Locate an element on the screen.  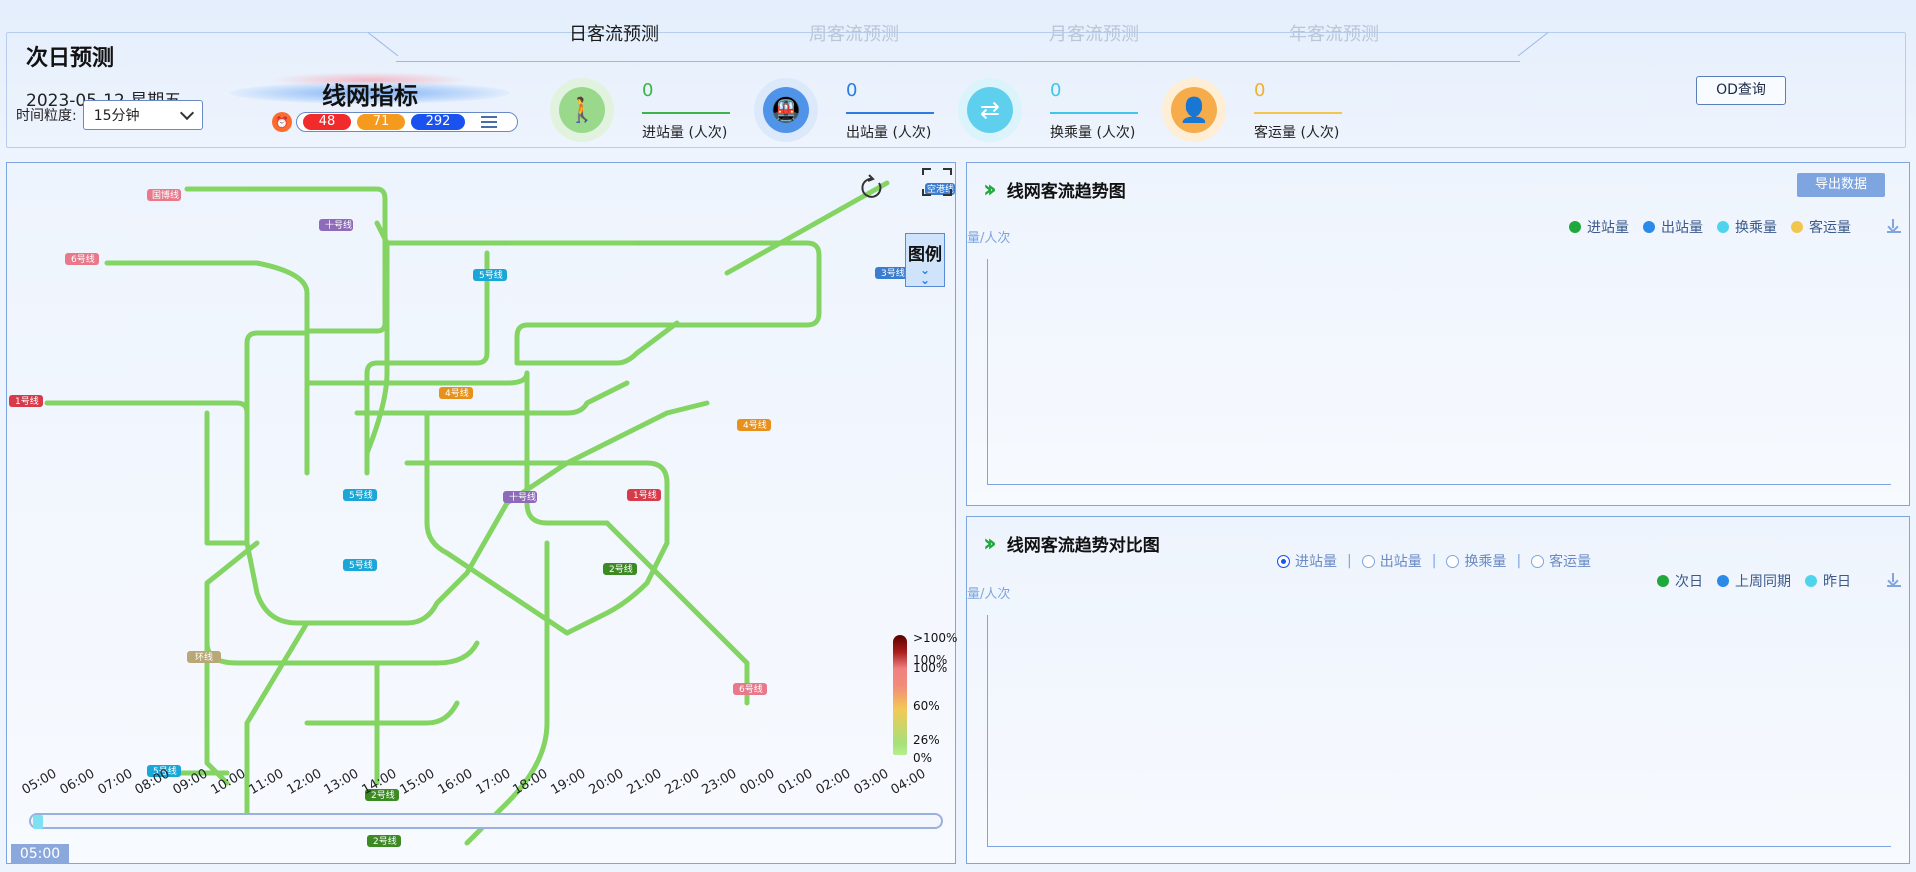
metric-transfer-icon-wrap: ⇄ is located at coordinates (990, 110).